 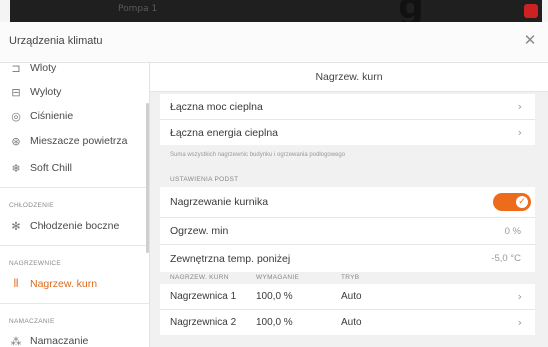 What do you see at coordinates (35, 263) in the screenshot?
I see `sidebar-section-title: NAGRZEWNICE` at bounding box center [35, 263].